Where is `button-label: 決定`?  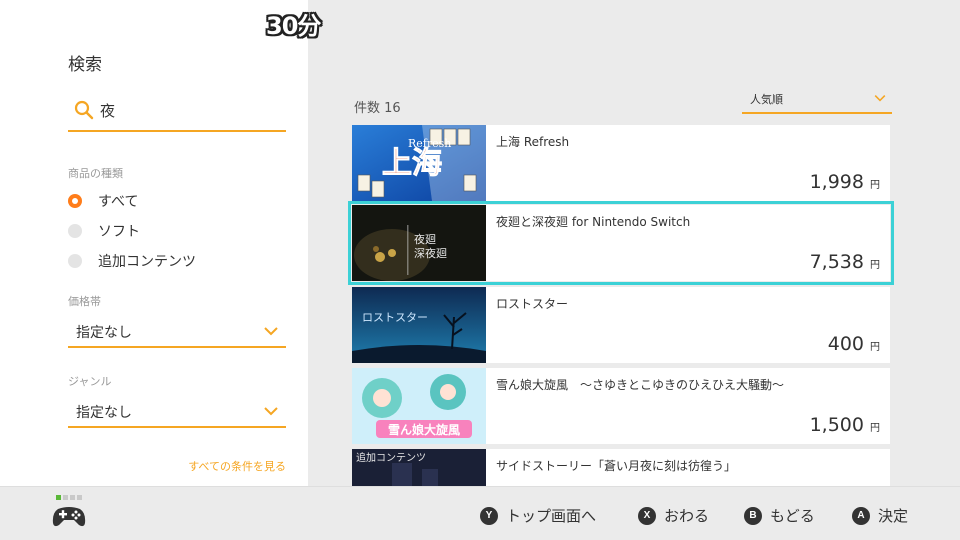 button-label: 決定 is located at coordinates (893, 516).